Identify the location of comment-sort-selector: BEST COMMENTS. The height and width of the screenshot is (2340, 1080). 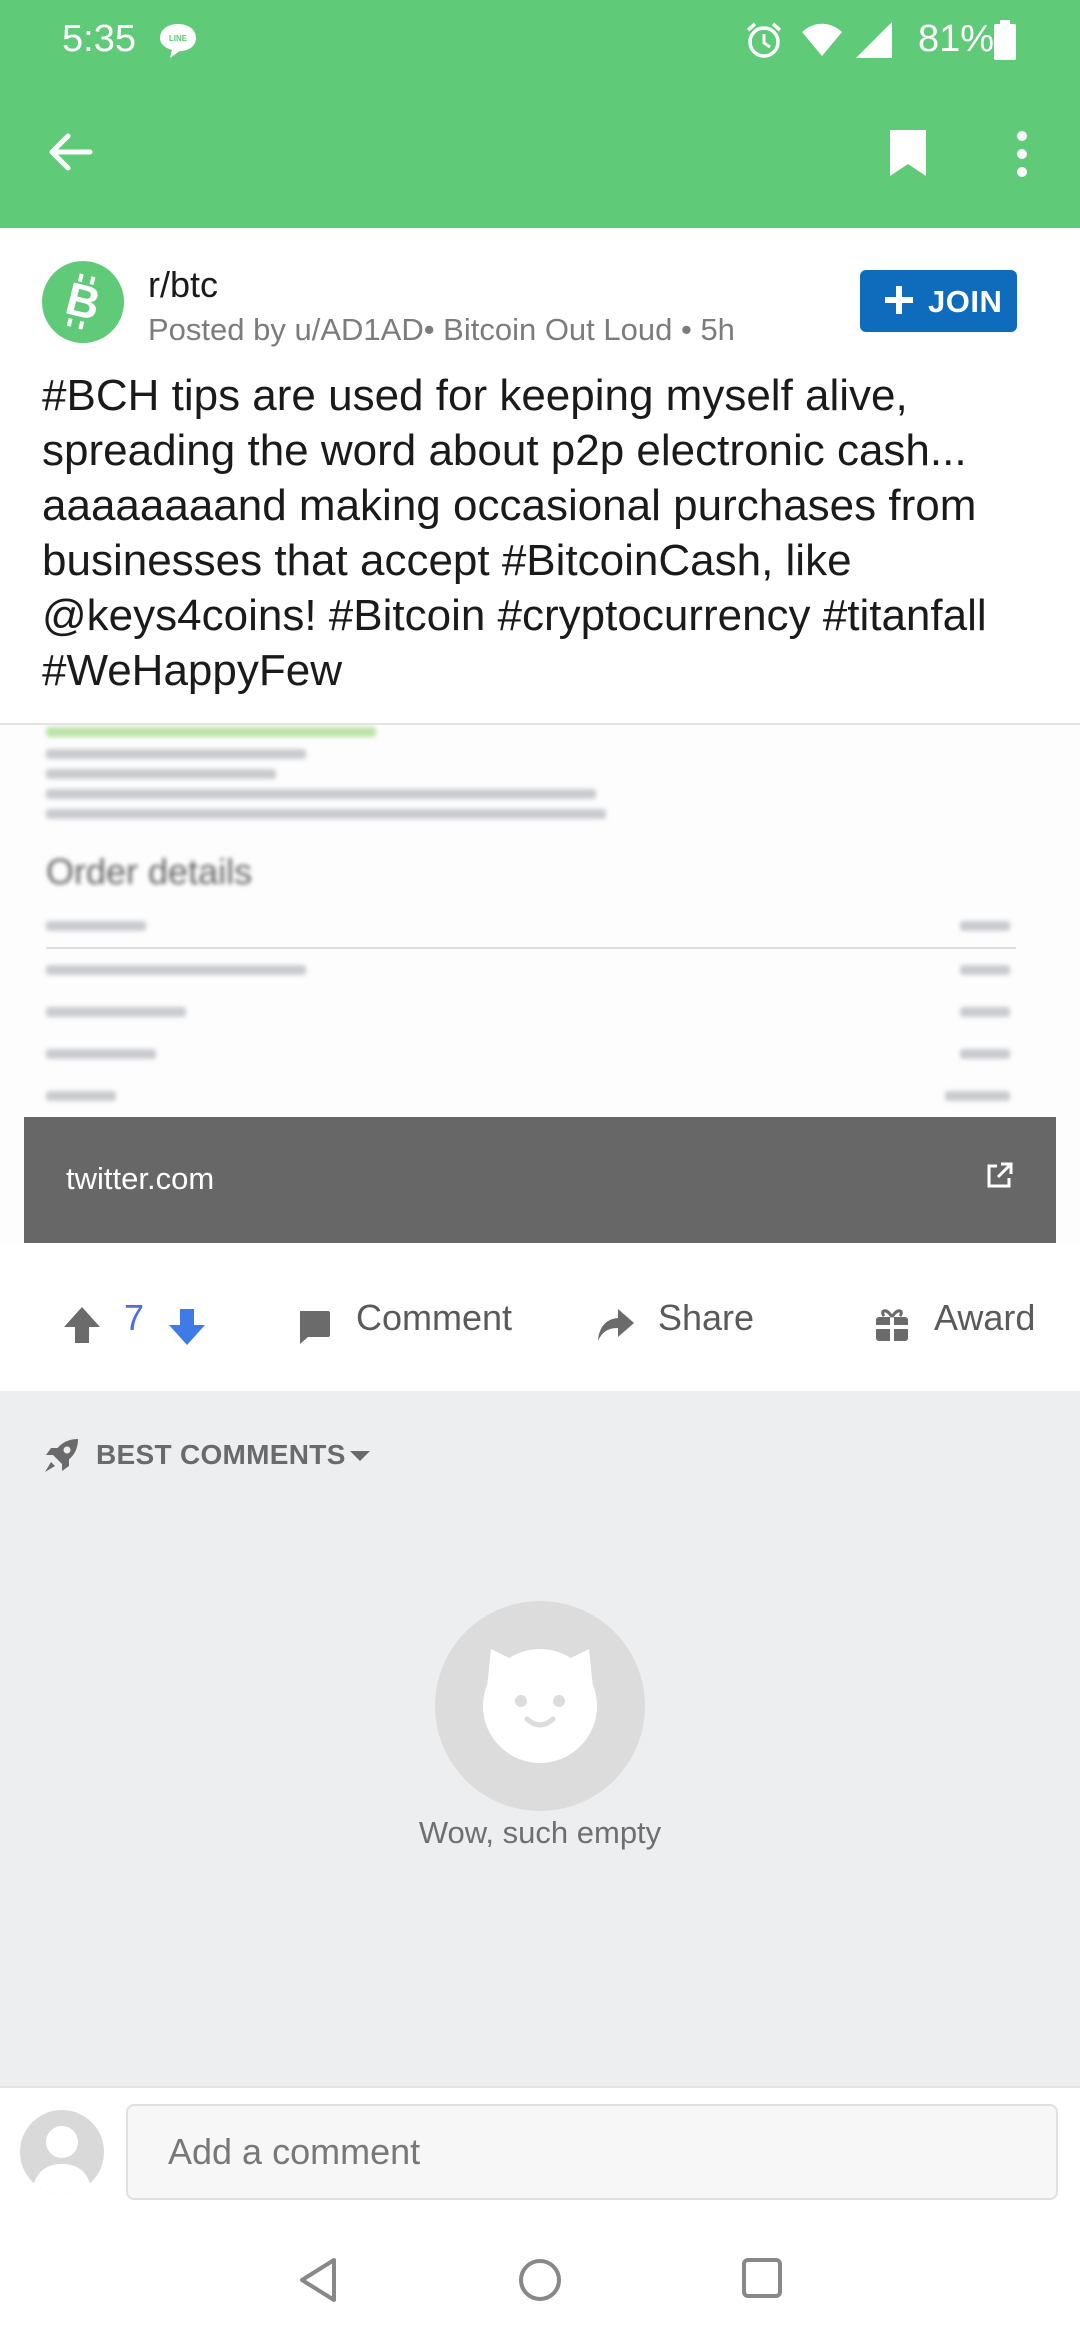
(220, 1455).